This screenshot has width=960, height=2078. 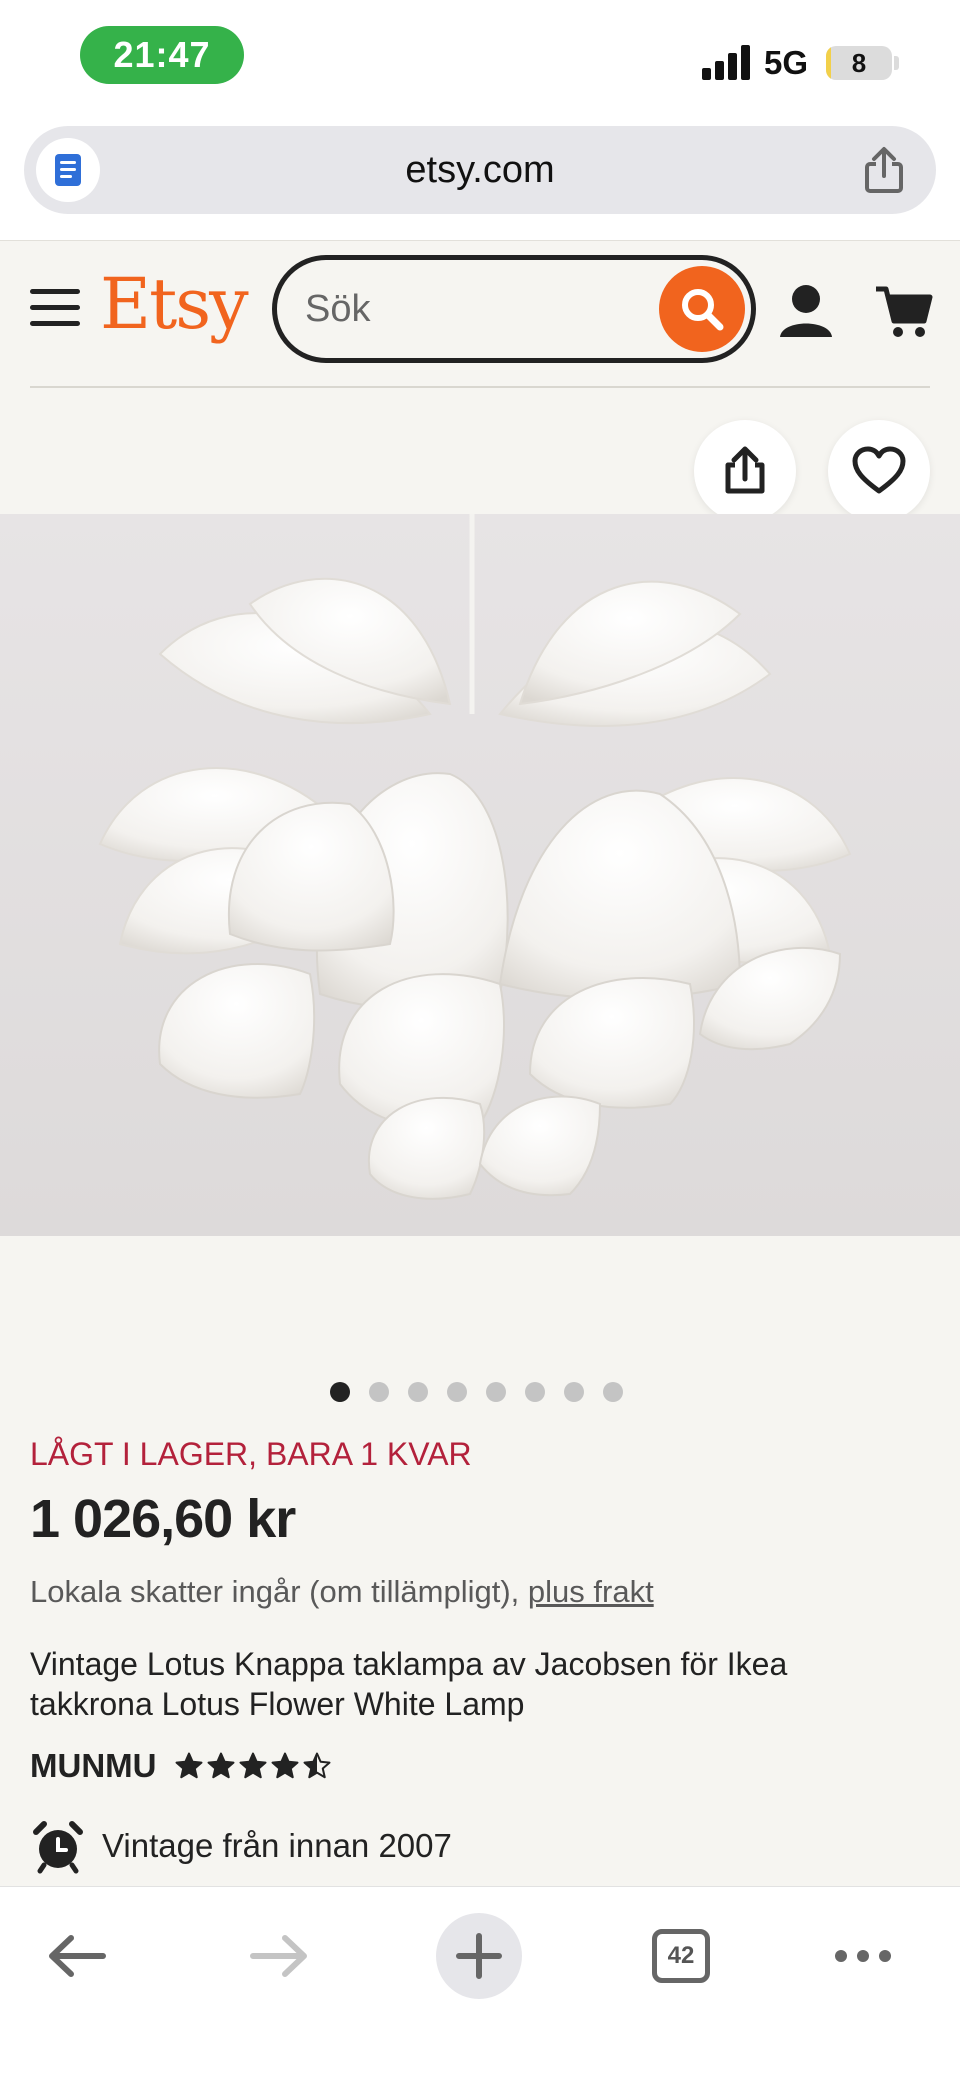 I want to click on forward-arrow-icon, so click(x=278, y=1956).